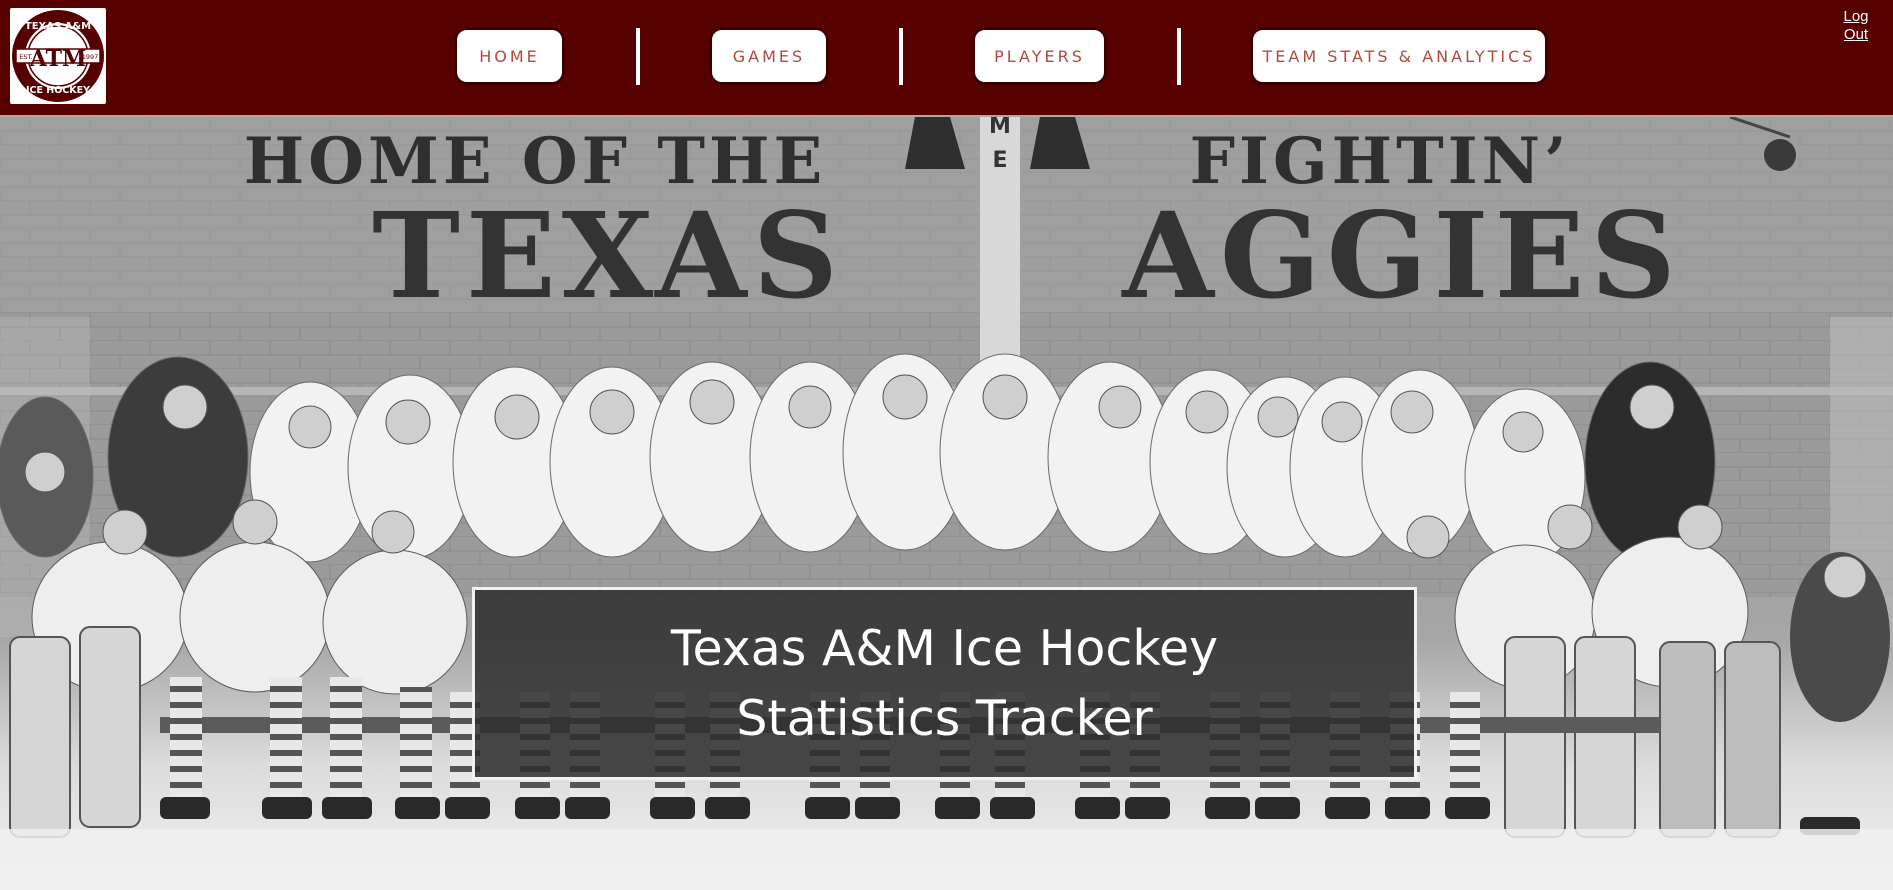 Image resolution: width=1893 pixels, height=890 pixels. I want to click on logout-label-line2: Out, so click(1856, 34).